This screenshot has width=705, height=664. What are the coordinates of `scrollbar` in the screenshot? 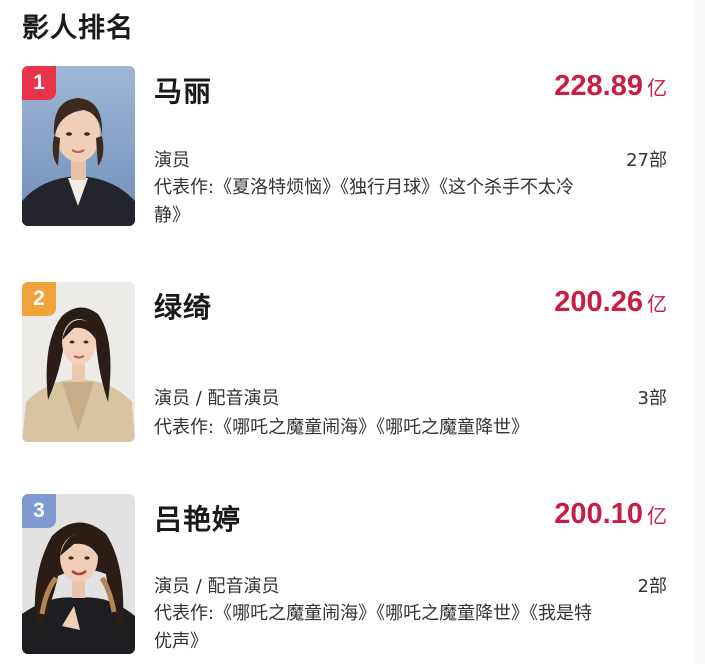 It's located at (700, 332).